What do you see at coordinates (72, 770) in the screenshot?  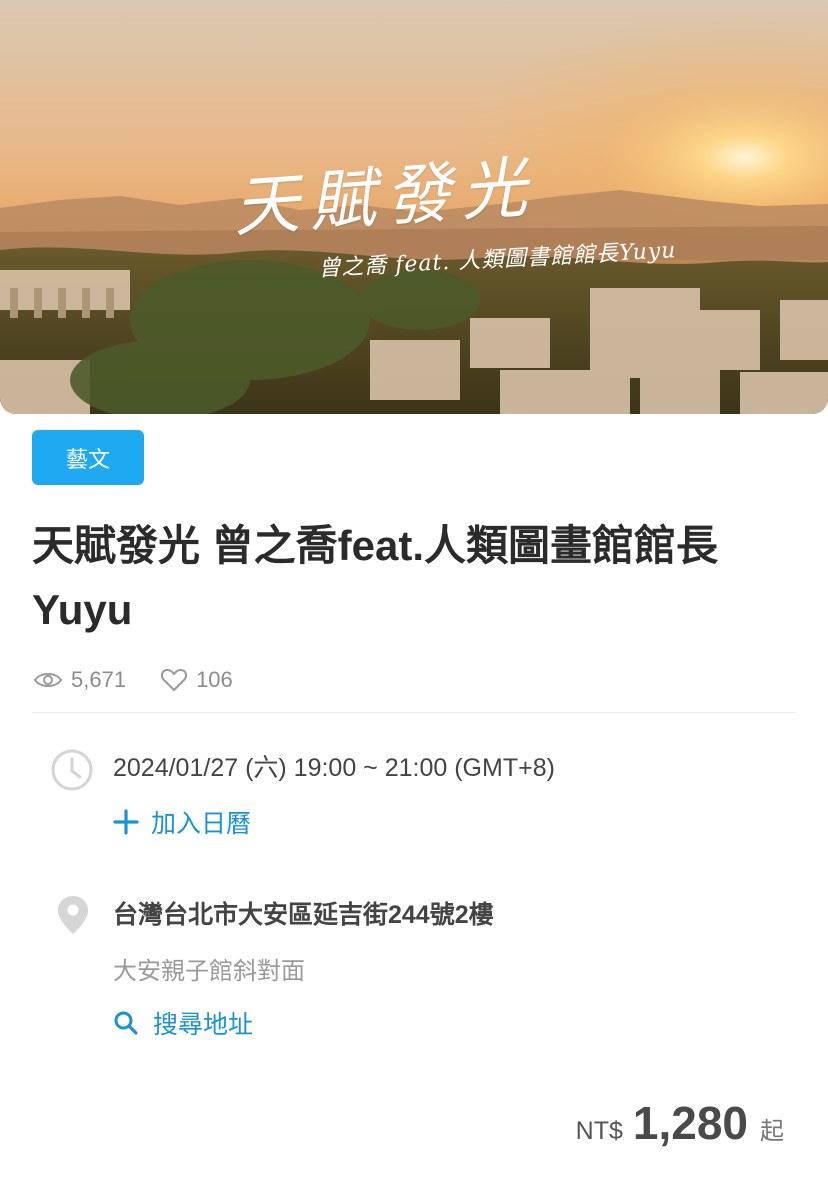 I see `clock-icon` at bounding box center [72, 770].